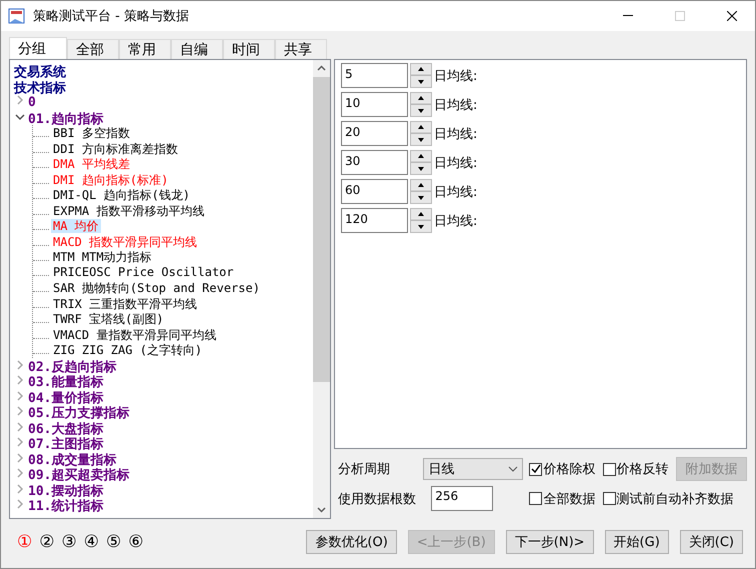 This screenshot has width=756, height=569. What do you see at coordinates (66, 119) in the screenshot?
I see `tree-item: 01.趋向指标` at bounding box center [66, 119].